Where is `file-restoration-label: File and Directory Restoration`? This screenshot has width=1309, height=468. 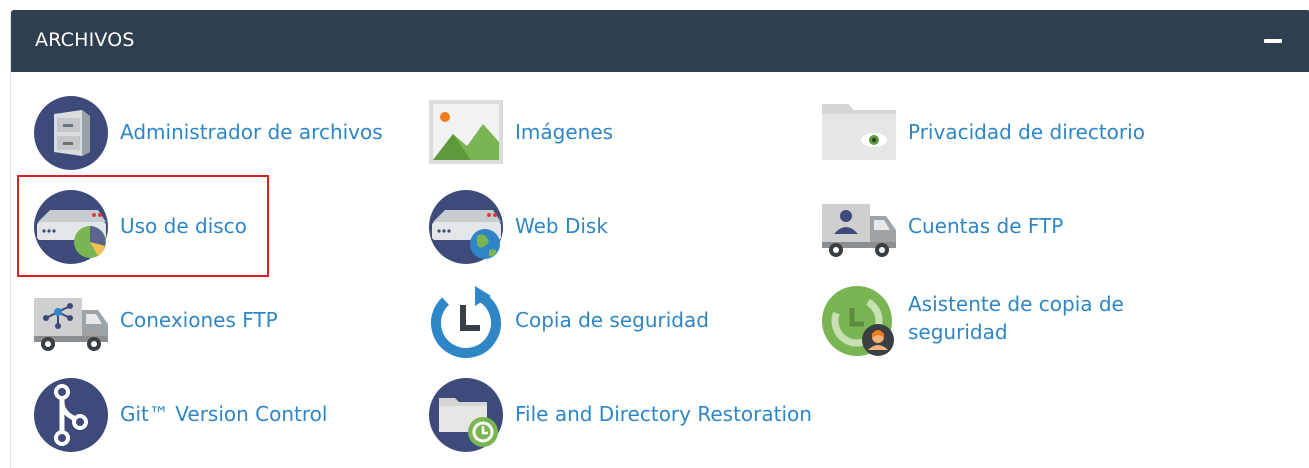
file-restoration-label: File and Directory Restoration is located at coordinates (663, 414).